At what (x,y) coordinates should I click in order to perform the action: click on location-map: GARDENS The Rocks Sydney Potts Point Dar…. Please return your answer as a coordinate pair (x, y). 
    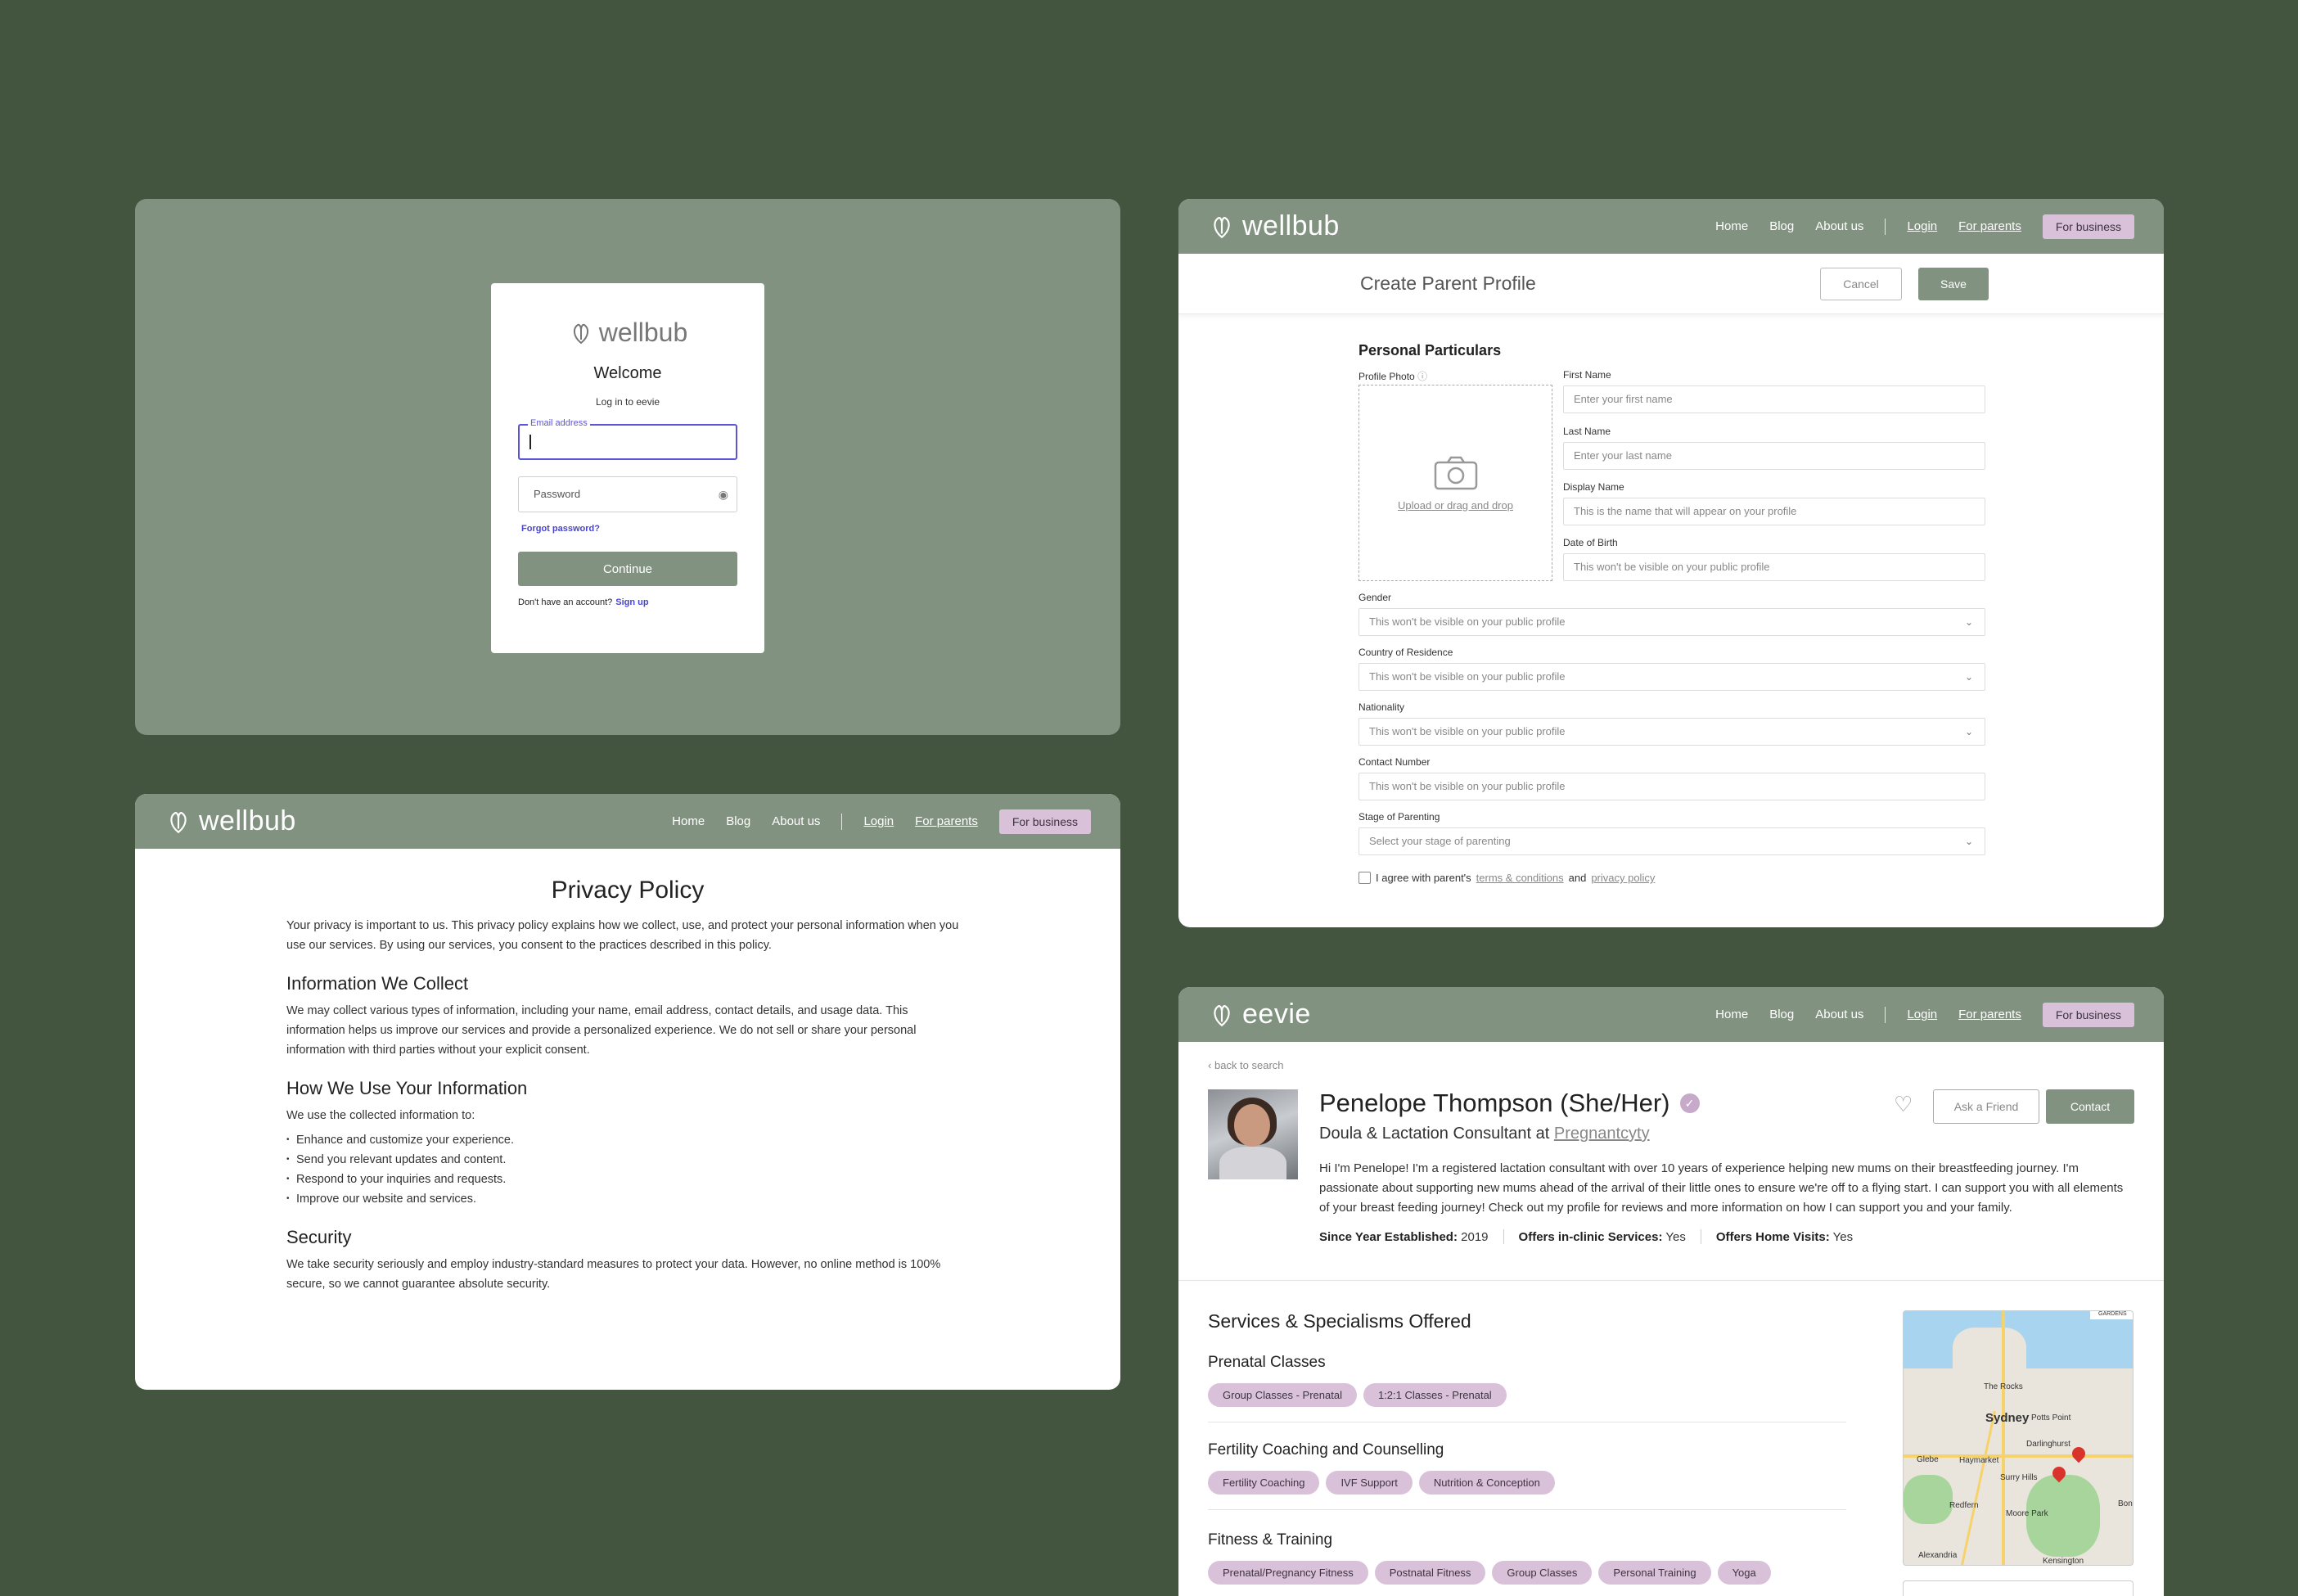
    Looking at the image, I should click on (2018, 1438).